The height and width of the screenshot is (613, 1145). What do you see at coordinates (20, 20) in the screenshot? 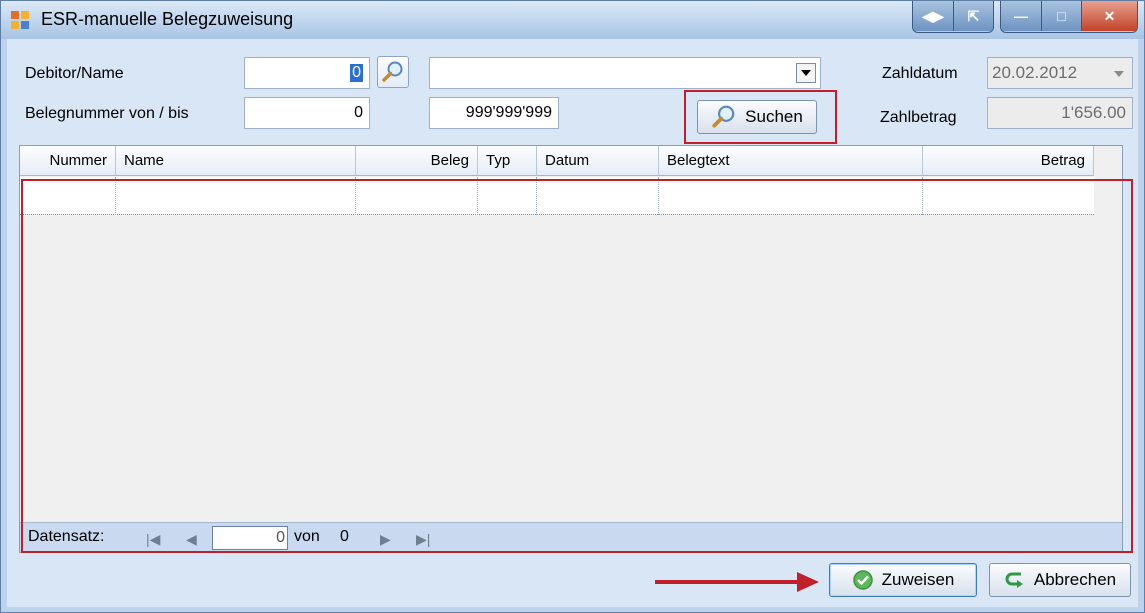
I see `app-grid-icon` at bounding box center [20, 20].